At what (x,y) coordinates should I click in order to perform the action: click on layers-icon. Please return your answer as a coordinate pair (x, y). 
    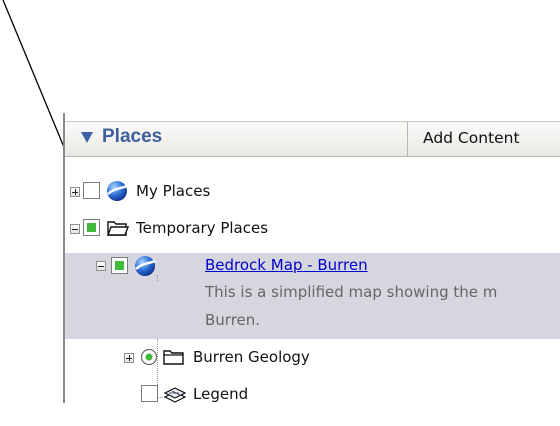
    Looking at the image, I should click on (175, 395).